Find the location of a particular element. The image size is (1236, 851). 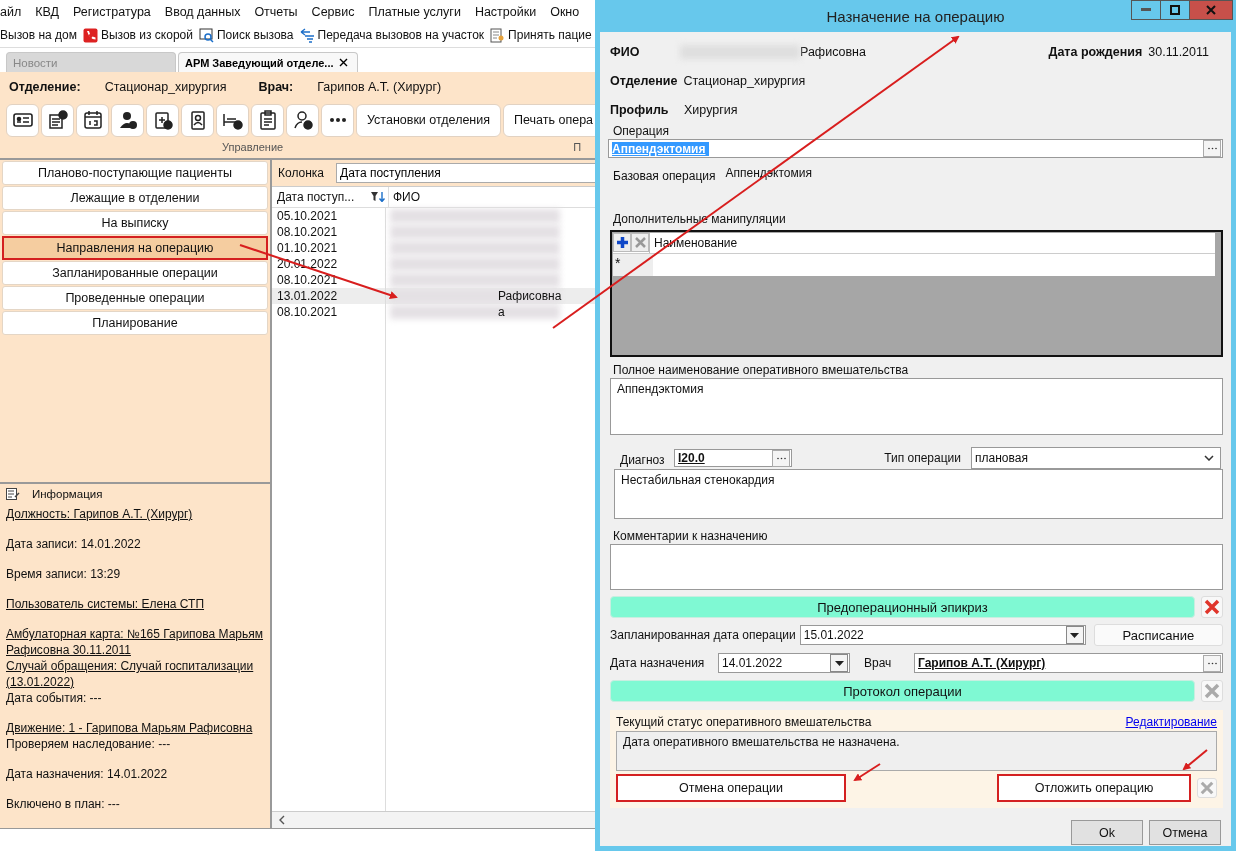

toolbar-button: Передача вызовов на участок is located at coordinates (393, 35).